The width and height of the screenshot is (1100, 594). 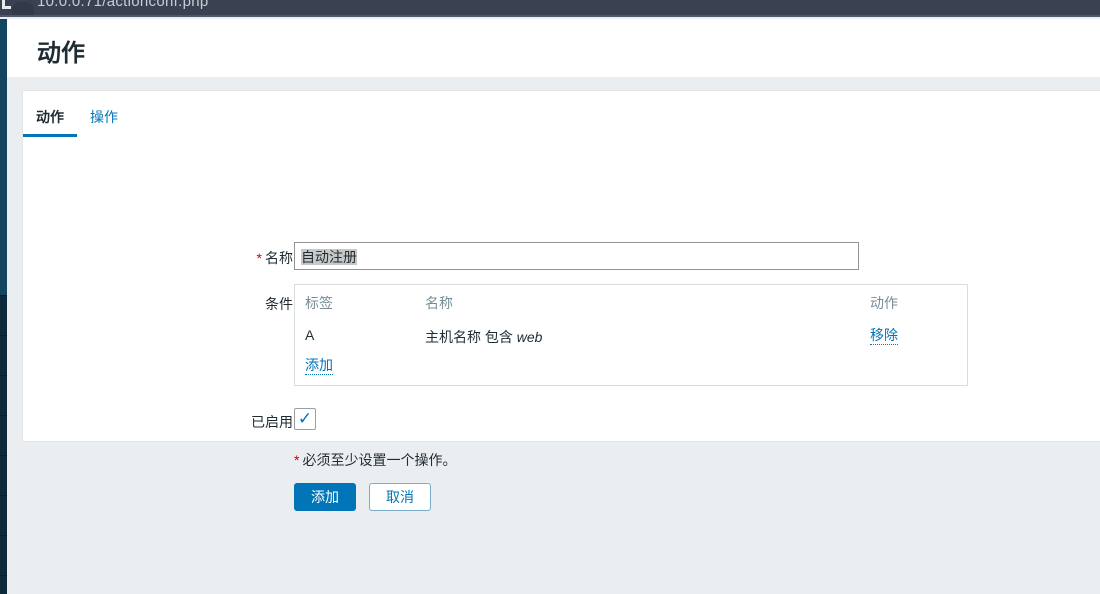 I want to click on address-bar-url: 10.0.0.71/actionconf.php, so click(x=123, y=5).